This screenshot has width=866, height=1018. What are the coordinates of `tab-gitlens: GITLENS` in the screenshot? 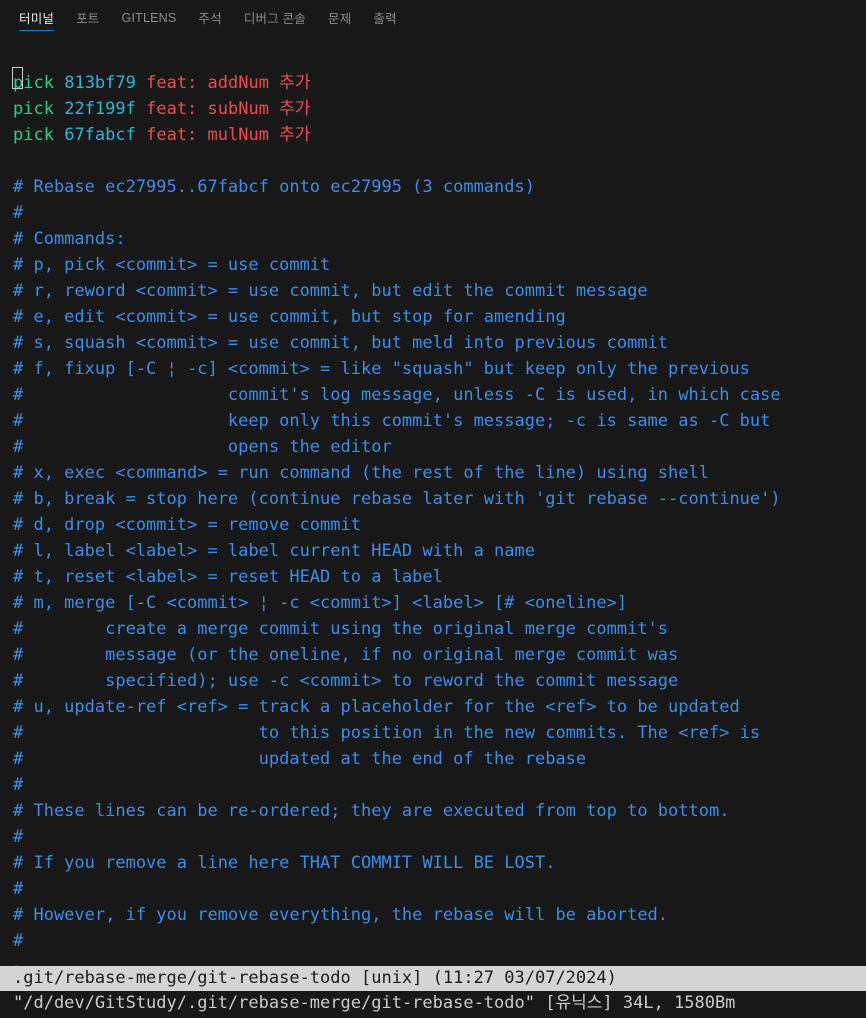 It's located at (149, 17).